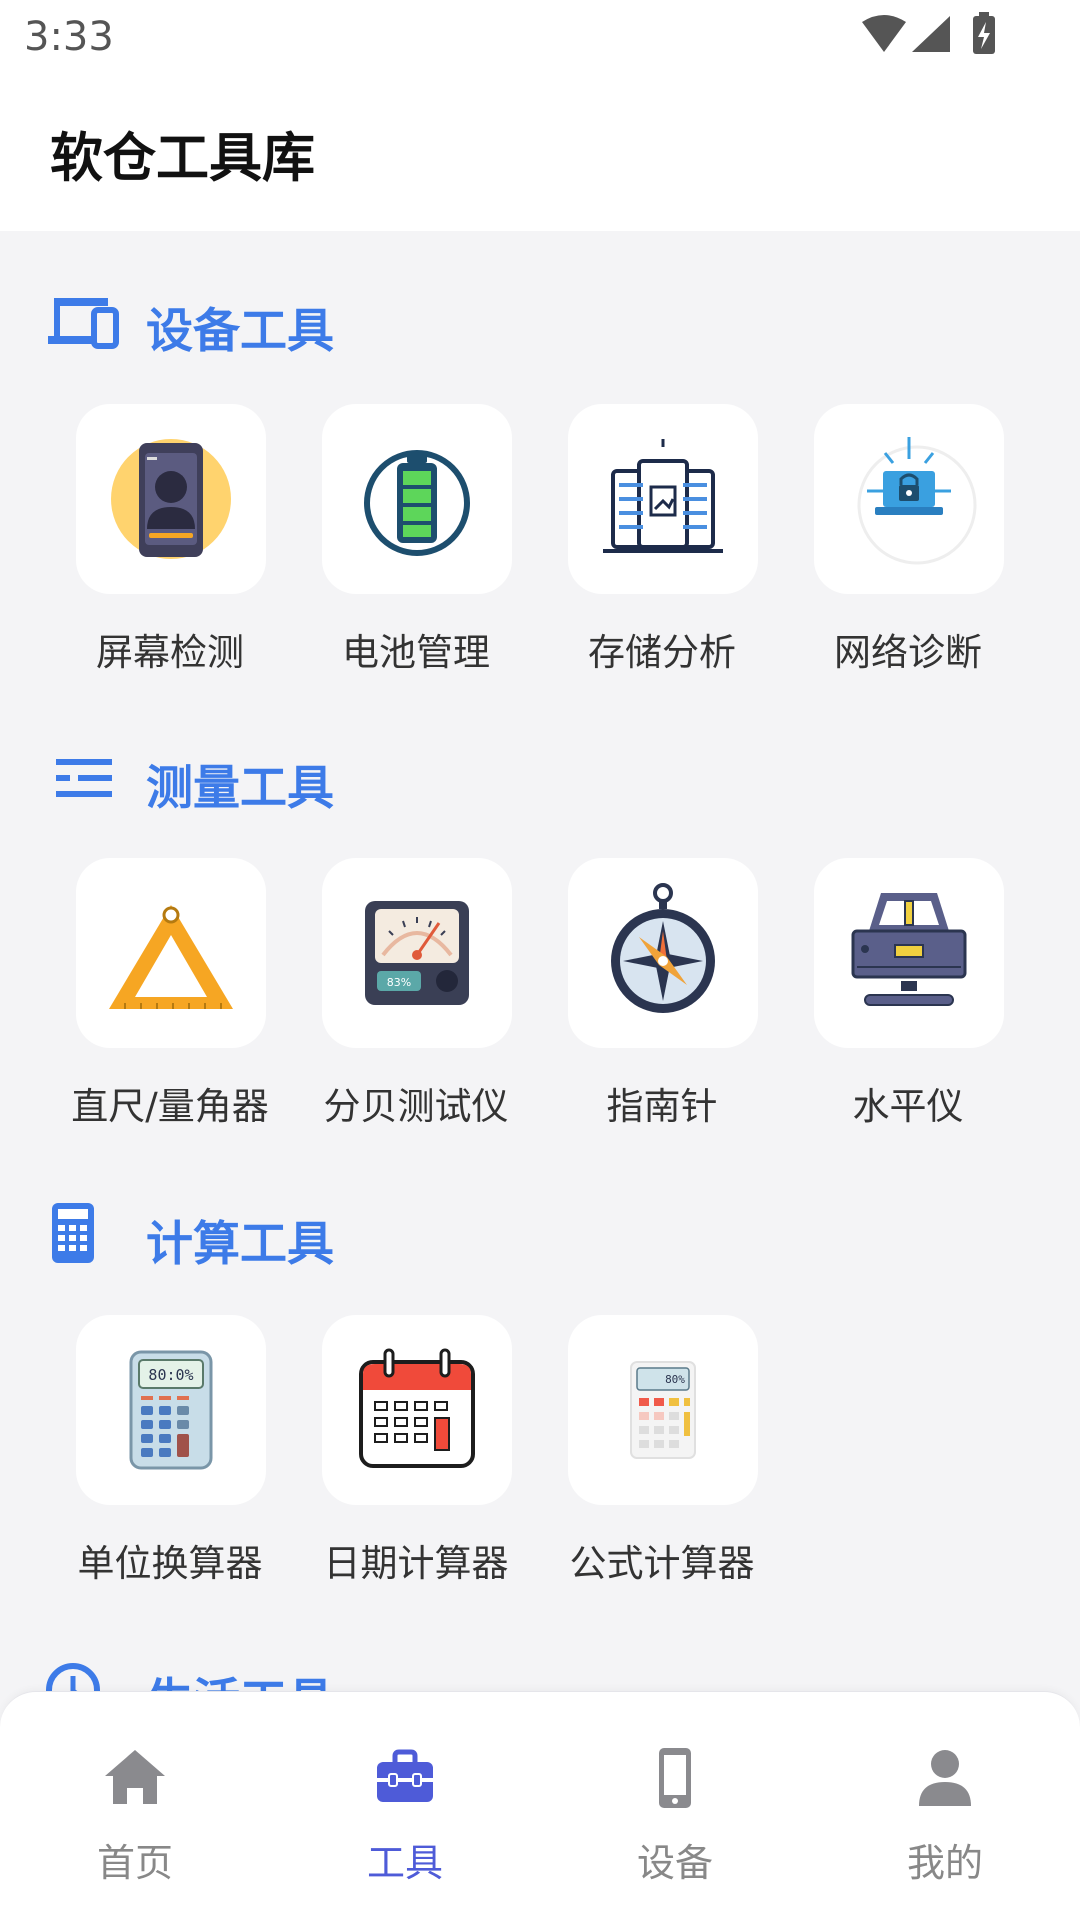 The height and width of the screenshot is (1920, 1080). I want to click on tool-decibel-meter: 83% 分贝测试仪, so click(416, 993).